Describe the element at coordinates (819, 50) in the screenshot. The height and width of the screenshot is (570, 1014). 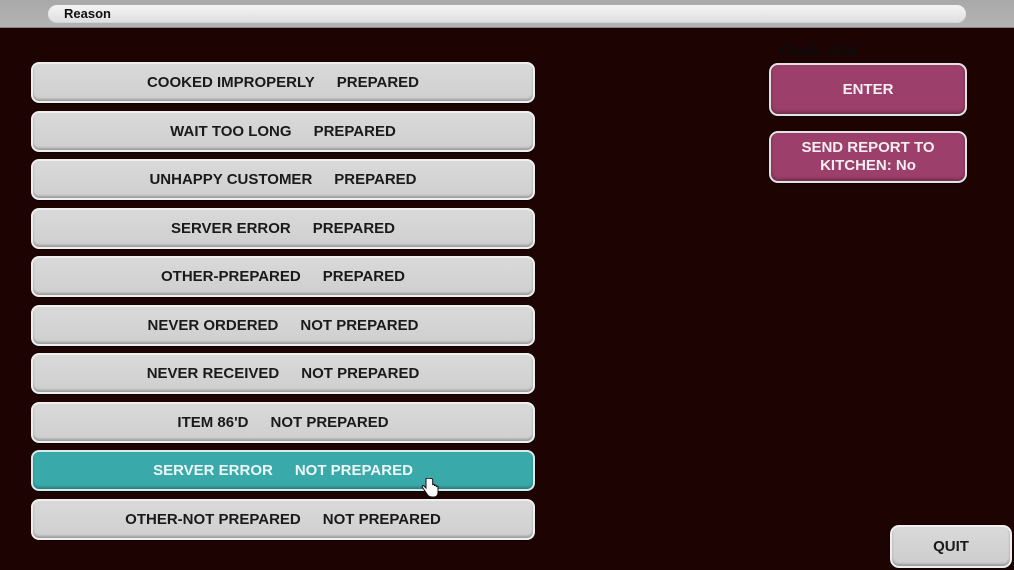
I see `check-number: Check: 0004` at that location.